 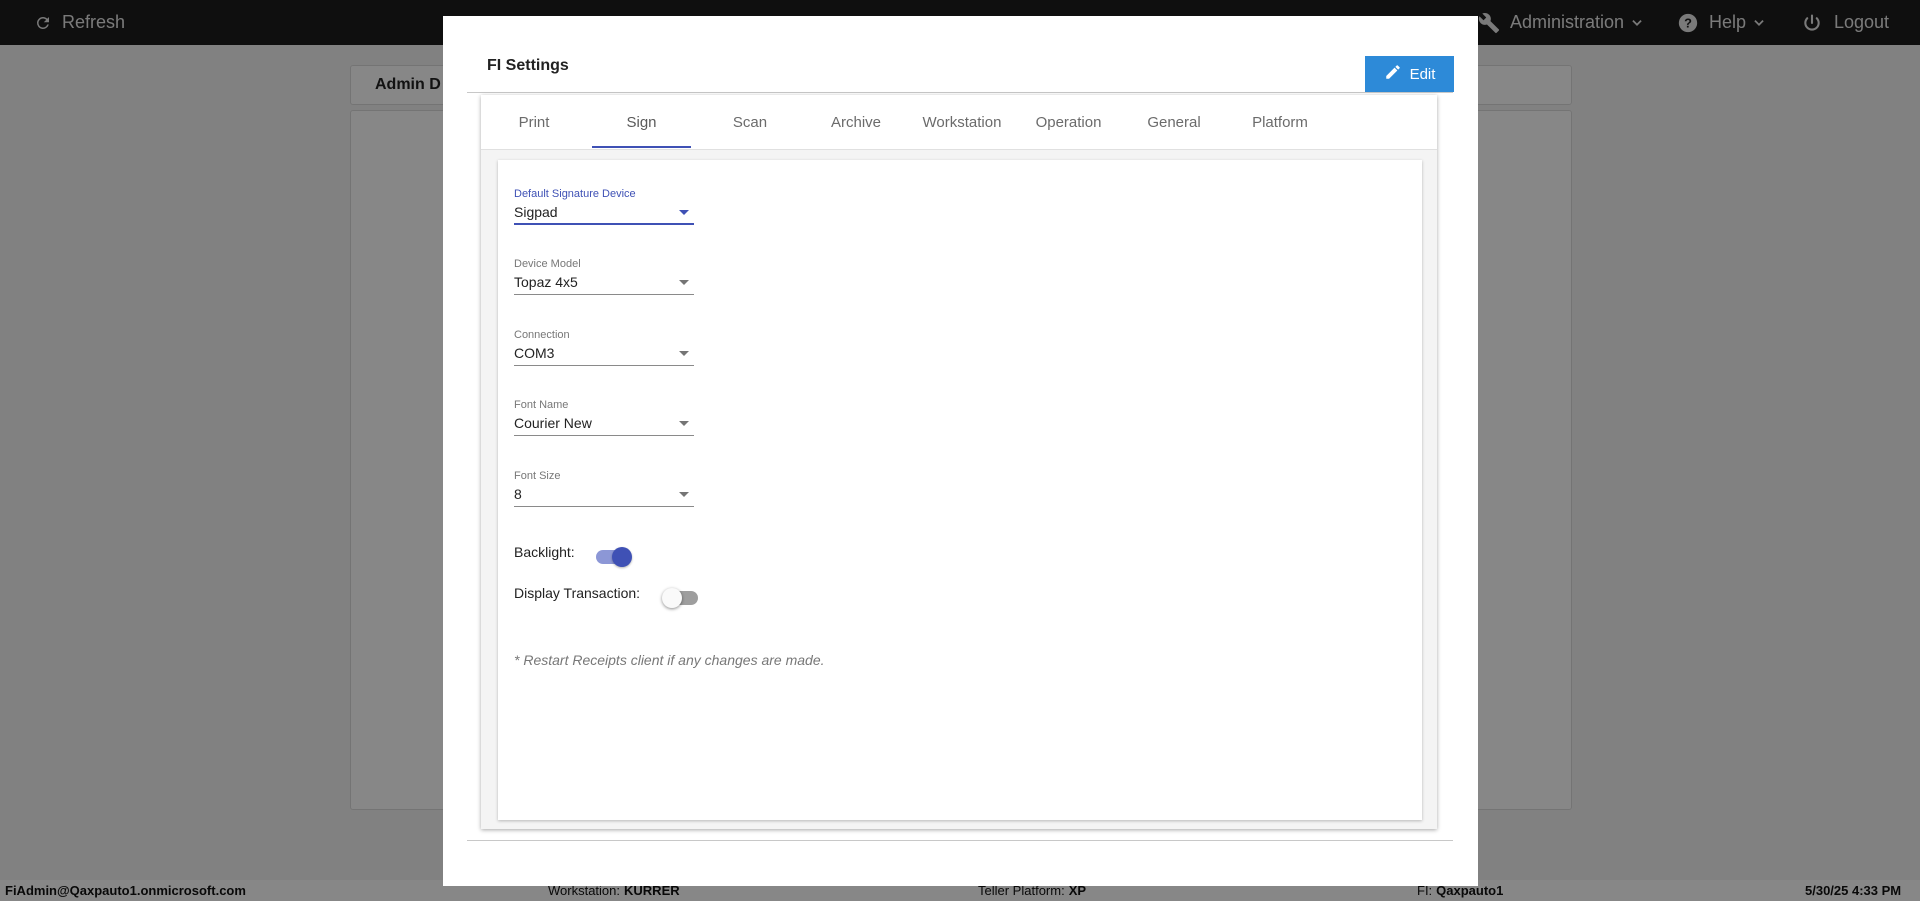 I want to click on field-value: Courier New, so click(x=553, y=423).